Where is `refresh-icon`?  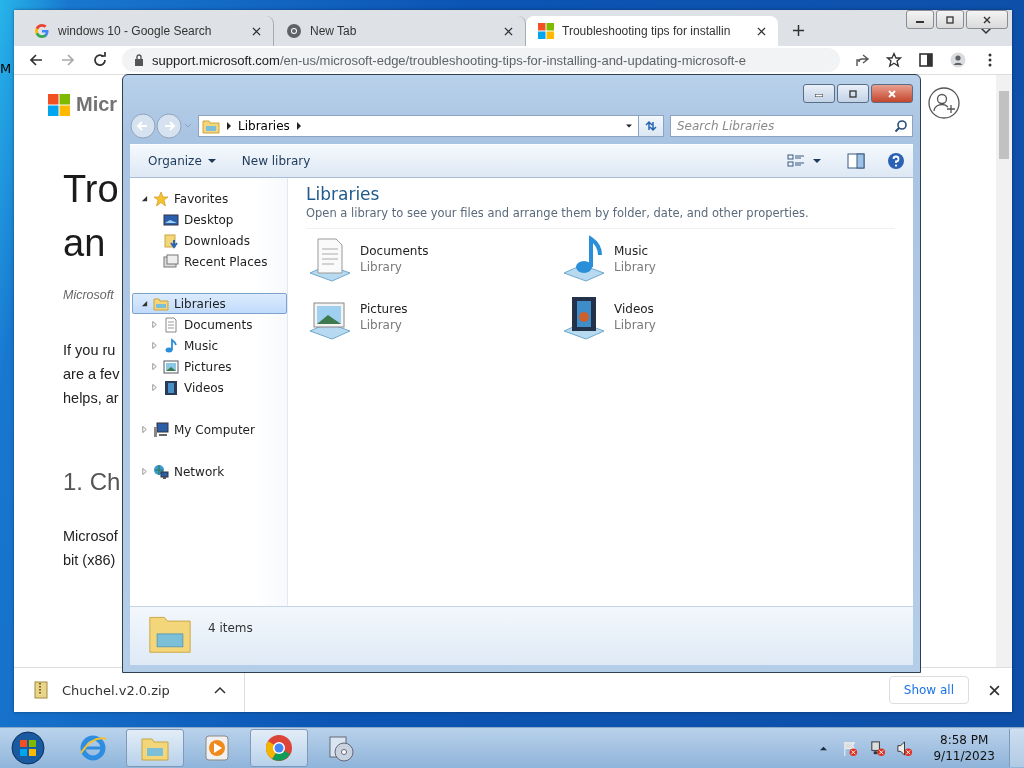
refresh-icon is located at coordinates (651, 126).